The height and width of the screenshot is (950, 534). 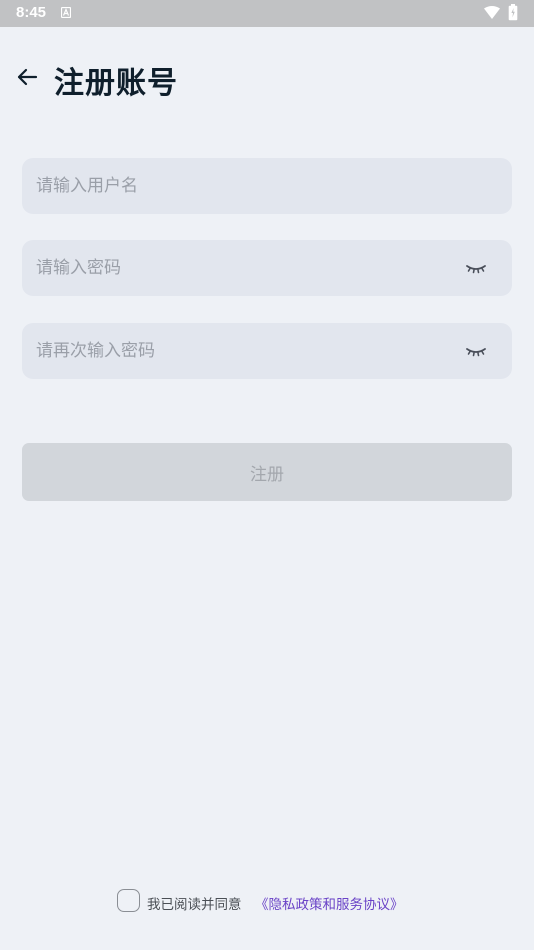 What do you see at coordinates (31, 12) in the screenshot?
I see `status-time: 8:45` at bounding box center [31, 12].